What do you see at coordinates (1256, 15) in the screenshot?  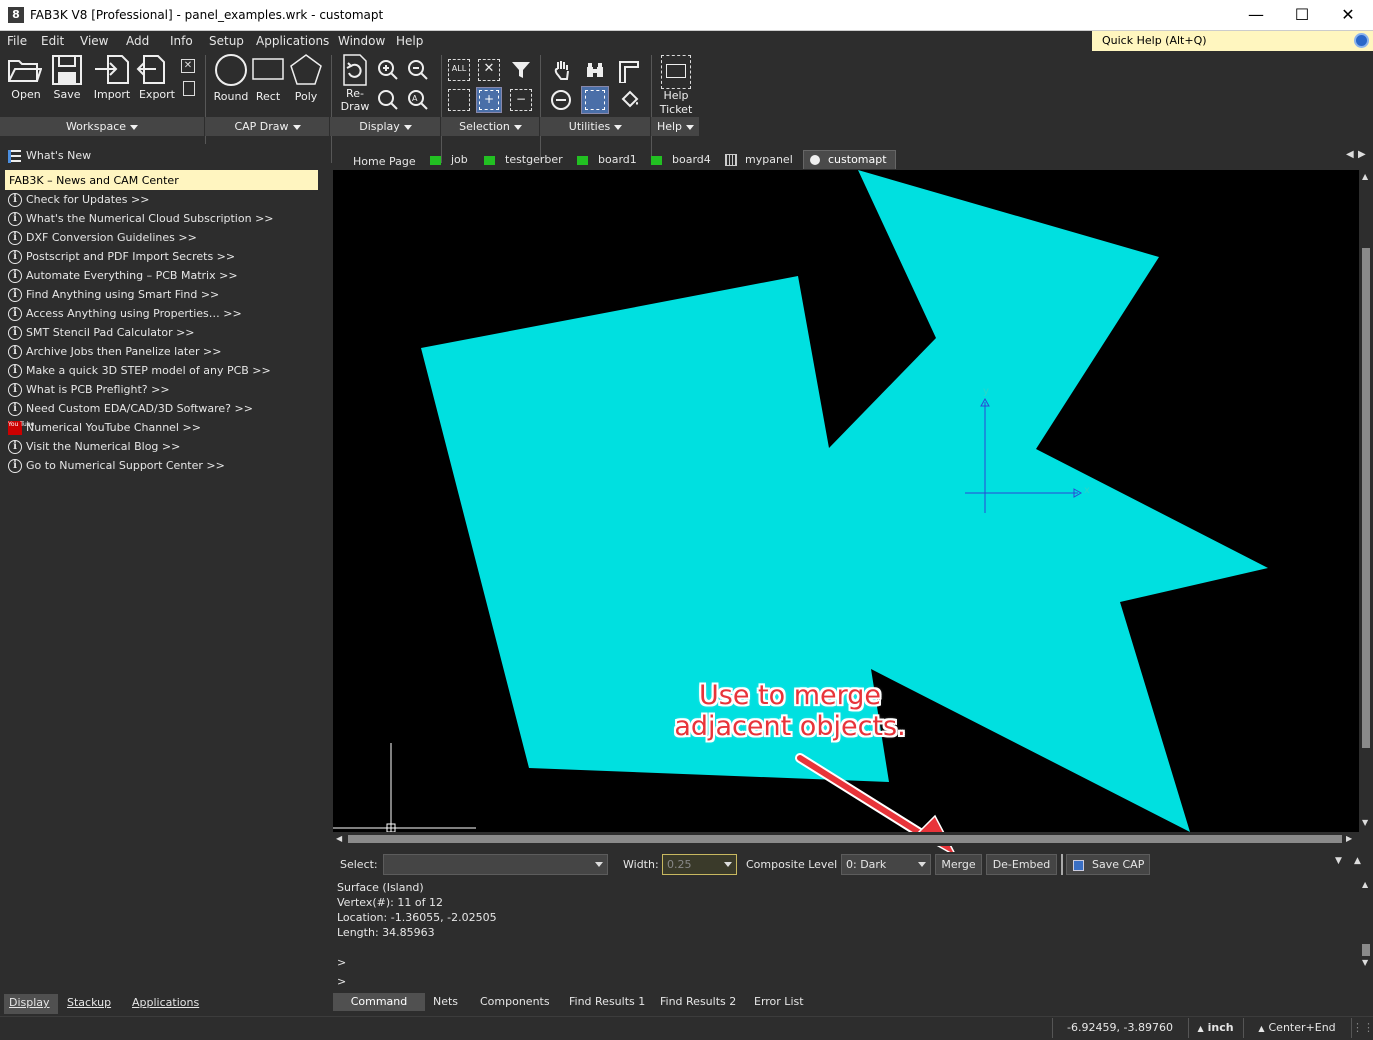 I see `minimize-button: —` at bounding box center [1256, 15].